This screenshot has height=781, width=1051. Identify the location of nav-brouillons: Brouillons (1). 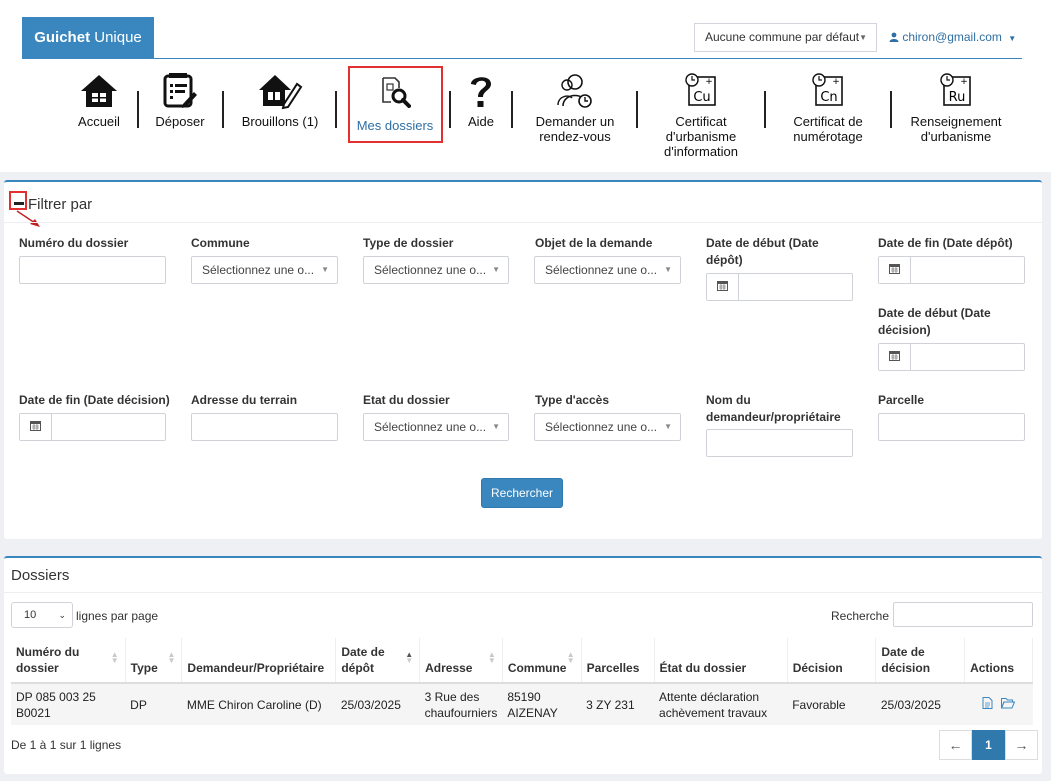
(280, 100).